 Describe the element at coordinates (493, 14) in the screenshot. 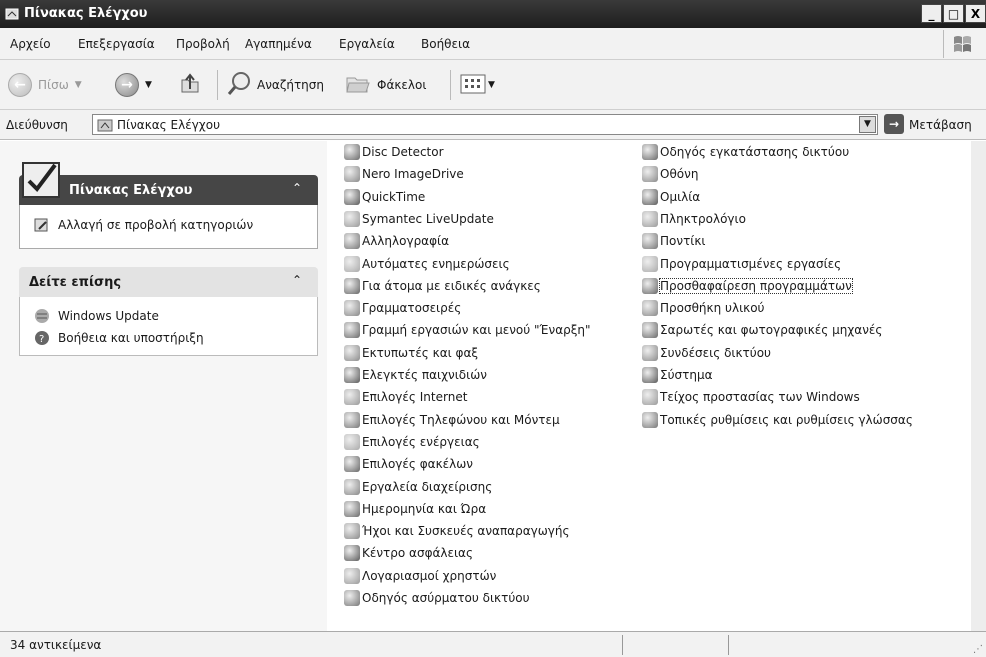

I see `title-bar: Πίνακας Ελέγχου _ □ X` at that location.